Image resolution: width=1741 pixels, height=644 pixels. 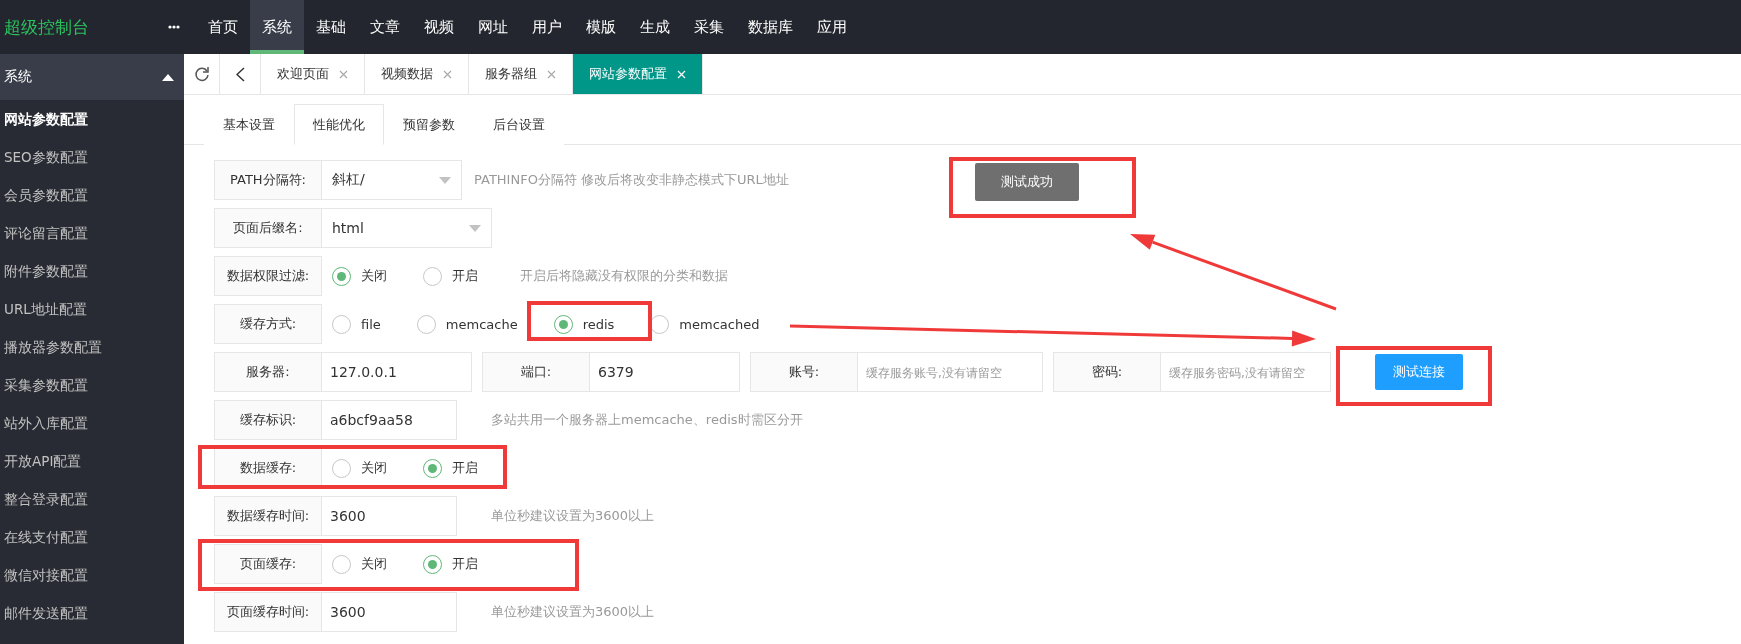 I want to click on input-field: 缓存服务密码,没有请留空, so click(x=1246, y=372).